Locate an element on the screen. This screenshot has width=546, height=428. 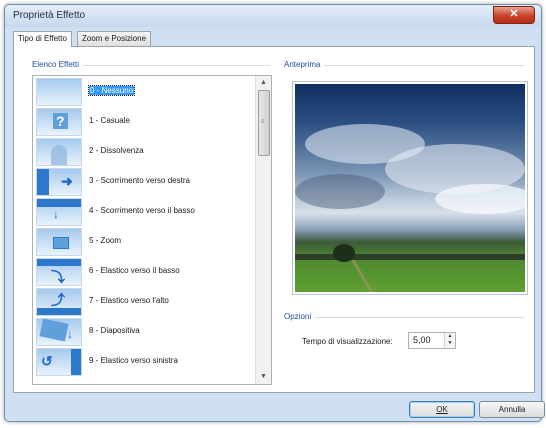
arrow-down-thumb-icon: ↓ is located at coordinates (59, 212).